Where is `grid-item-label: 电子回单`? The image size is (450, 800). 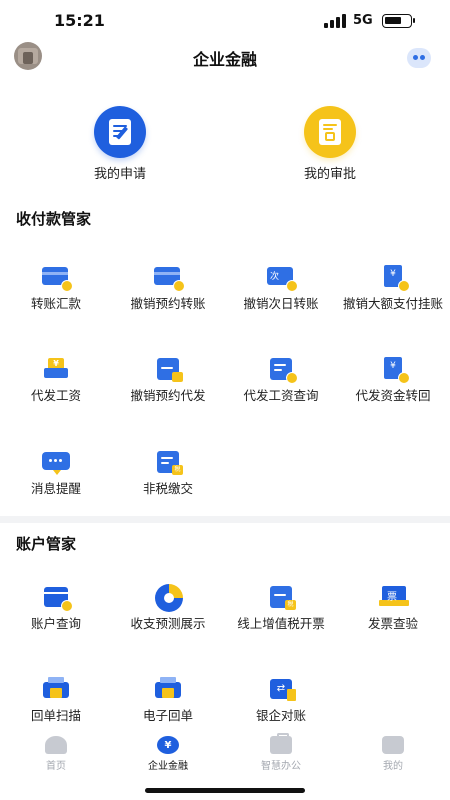 grid-item-label: 电子回单 is located at coordinates (167, 715).